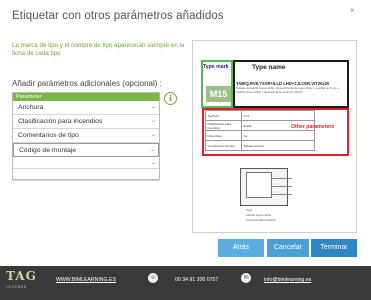 Image resolution: width=371 pixels, height=300 pixels. I want to click on table-row: Nota clave No, so click(260, 135).